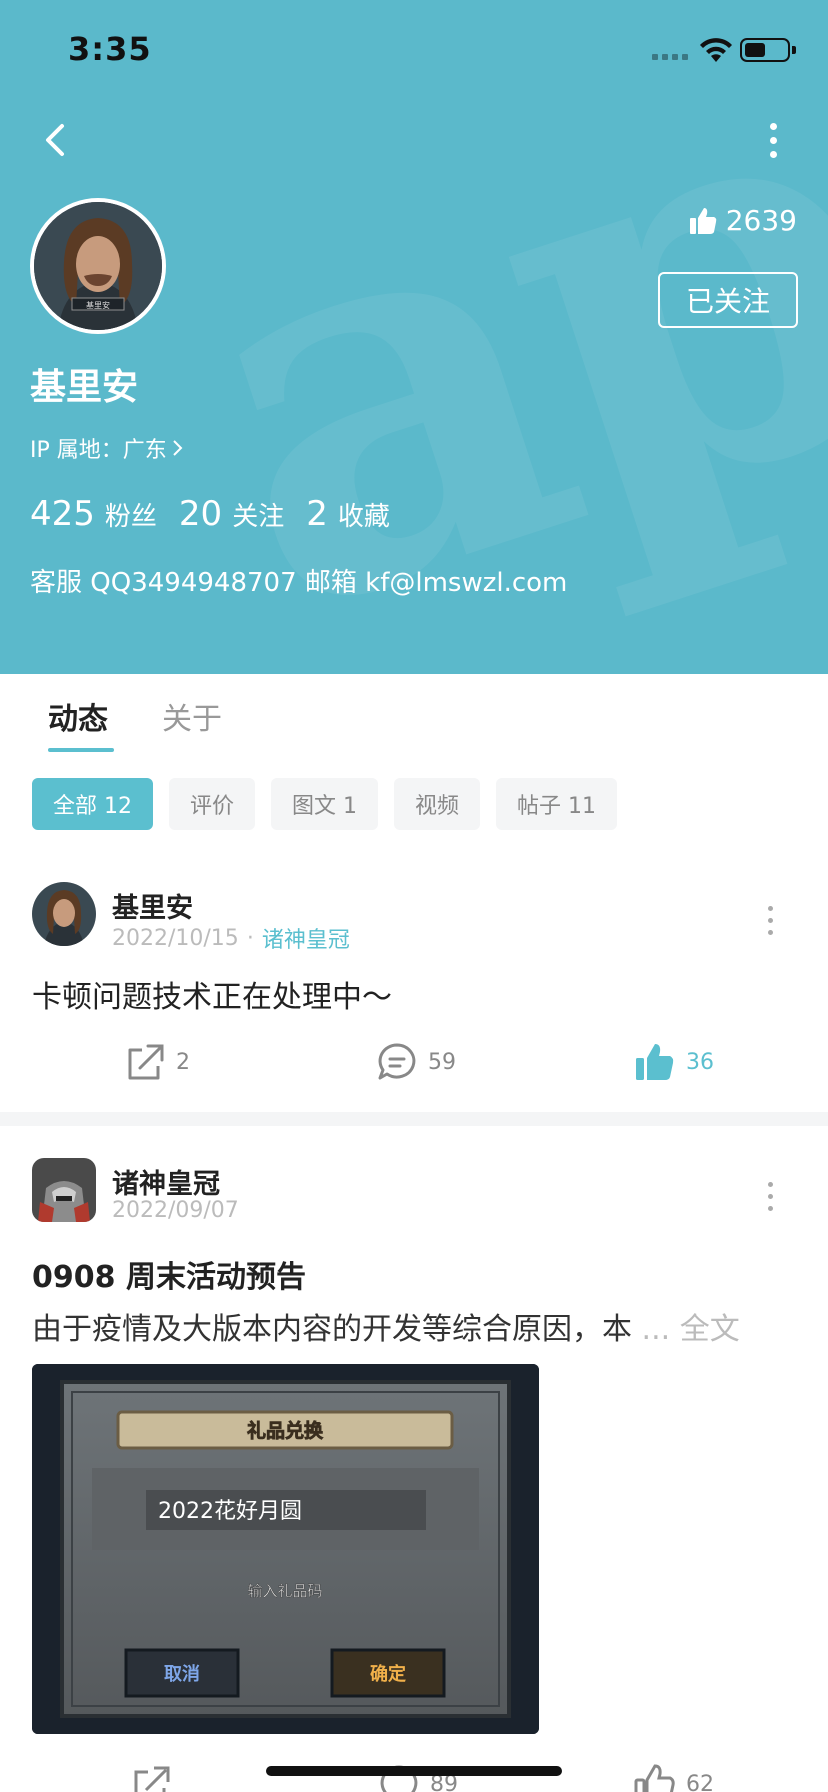 Image resolution: width=828 pixels, height=1792 pixels. I want to click on stat-fans: 425 粉丝, so click(93, 514).